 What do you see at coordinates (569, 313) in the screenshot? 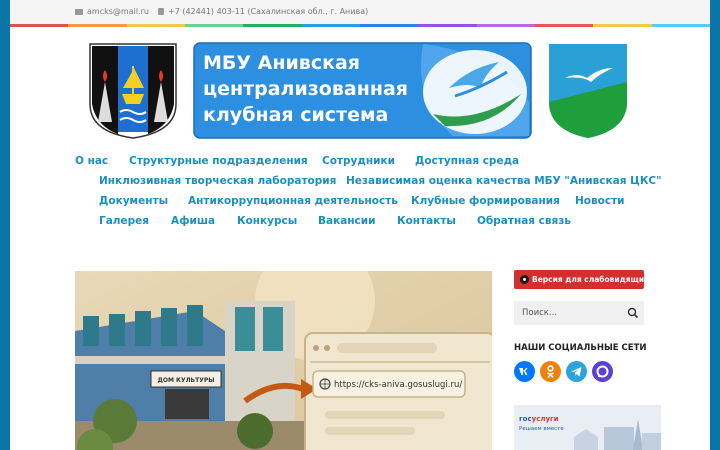
I see `search-input` at bounding box center [569, 313].